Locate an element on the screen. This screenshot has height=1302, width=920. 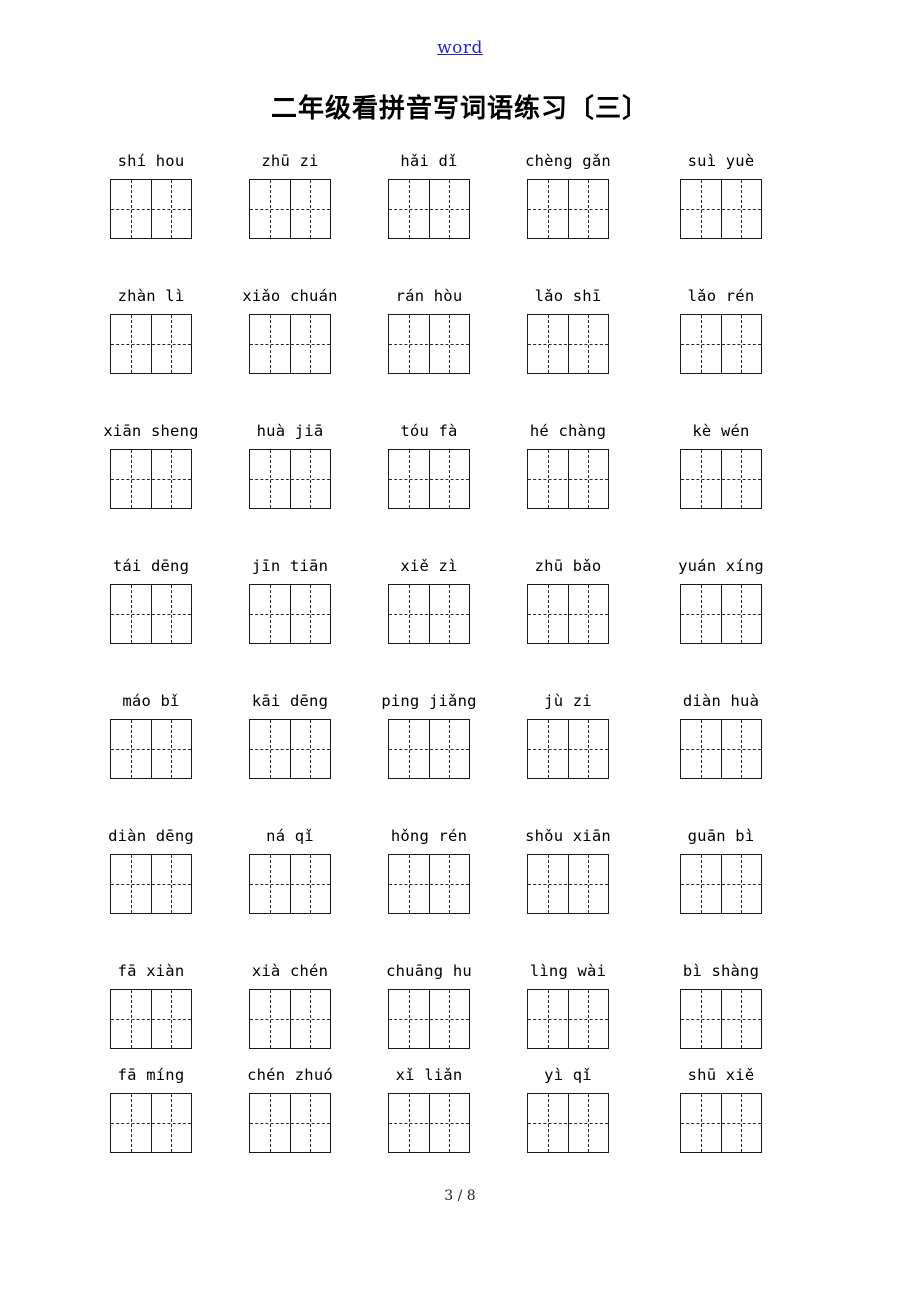
exercise-item: zhàn lì is located at coordinates (151, 329).